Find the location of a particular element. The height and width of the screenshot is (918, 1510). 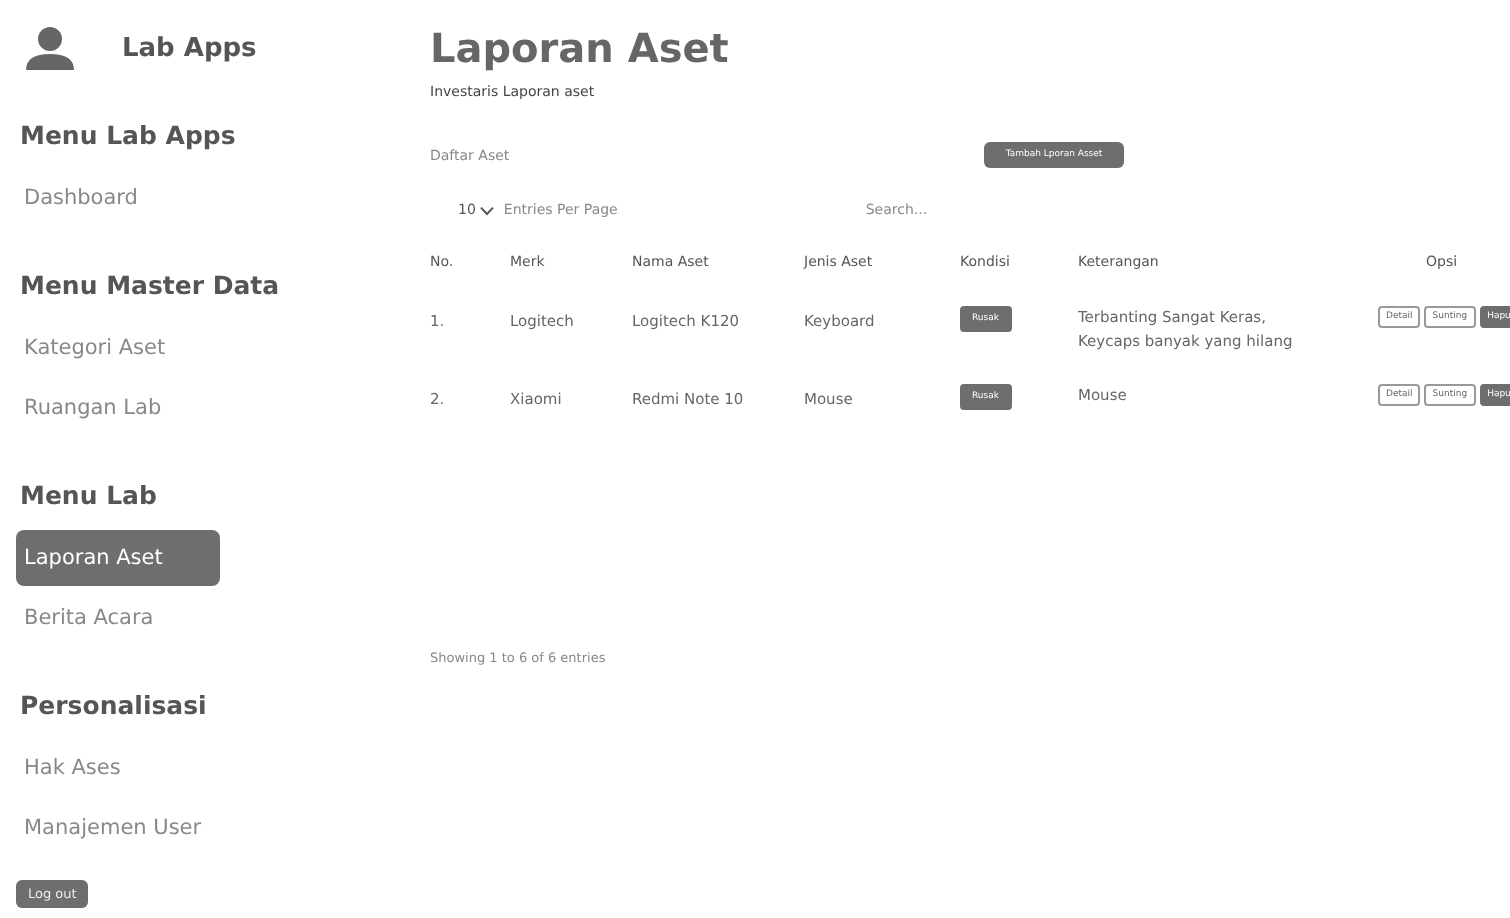

sidebar-item: Kategori Aset is located at coordinates (118, 348).